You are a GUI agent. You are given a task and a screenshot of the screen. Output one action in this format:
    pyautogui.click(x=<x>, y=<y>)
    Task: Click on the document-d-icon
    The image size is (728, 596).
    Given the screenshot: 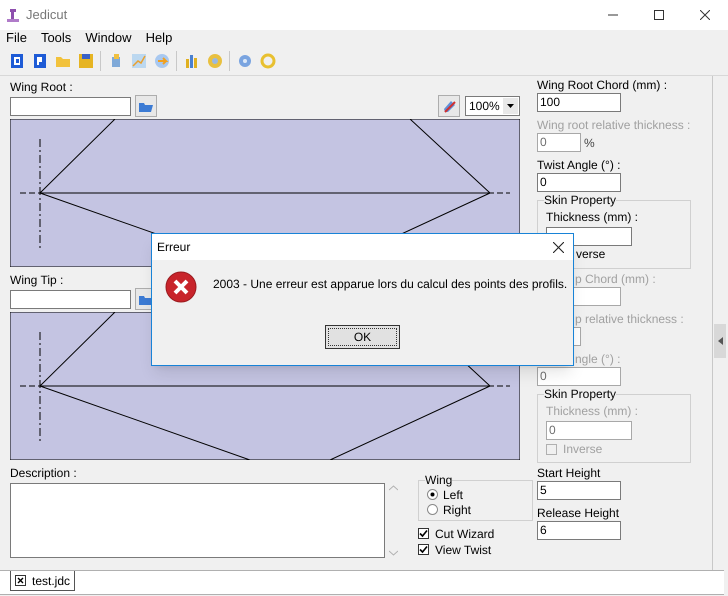 What is the action you would take?
    pyautogui.click(x=16, y=61)
    